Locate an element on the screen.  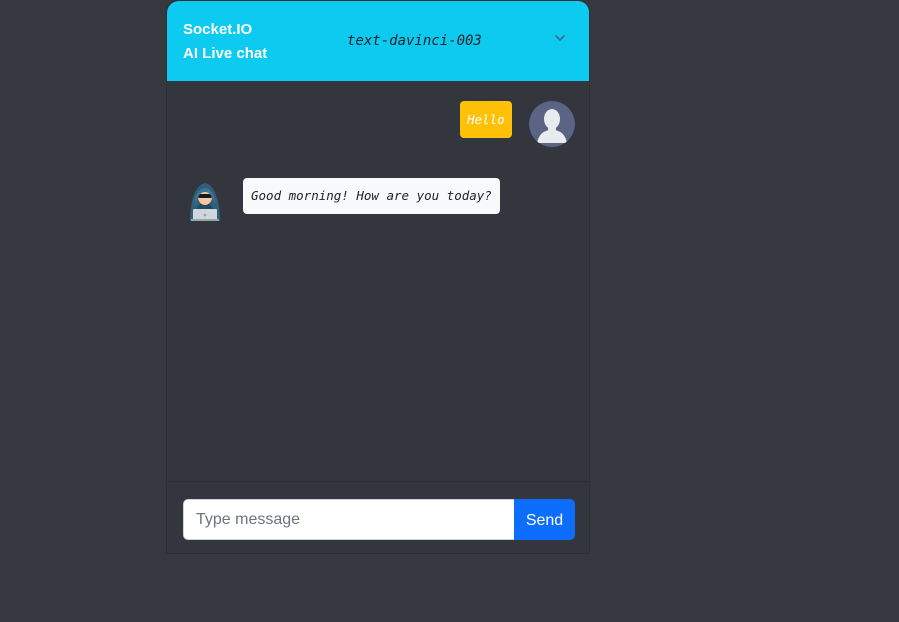
message-row-ai: Good morning! How are you today? is located at coordinates (378, 201).